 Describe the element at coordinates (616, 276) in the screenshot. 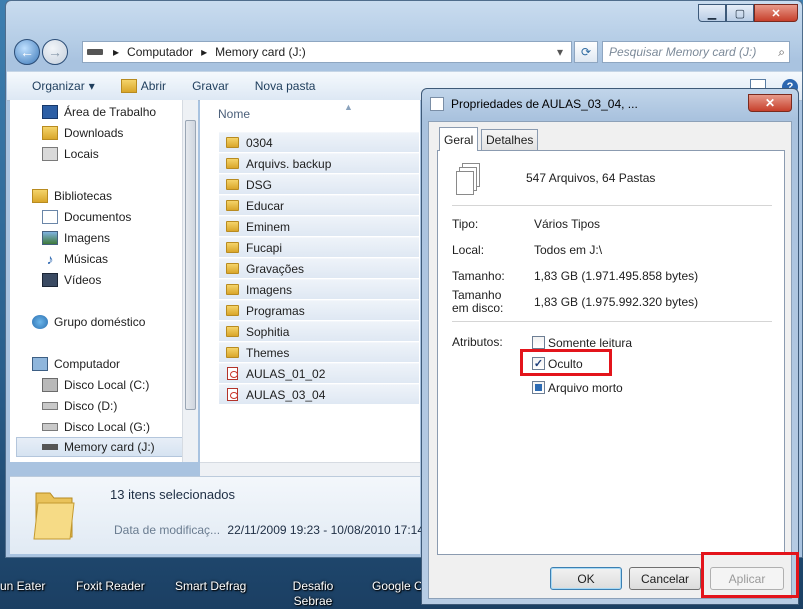

I see `size-value: 1,83 GB (1.971.495.858 bytes)` at that location.